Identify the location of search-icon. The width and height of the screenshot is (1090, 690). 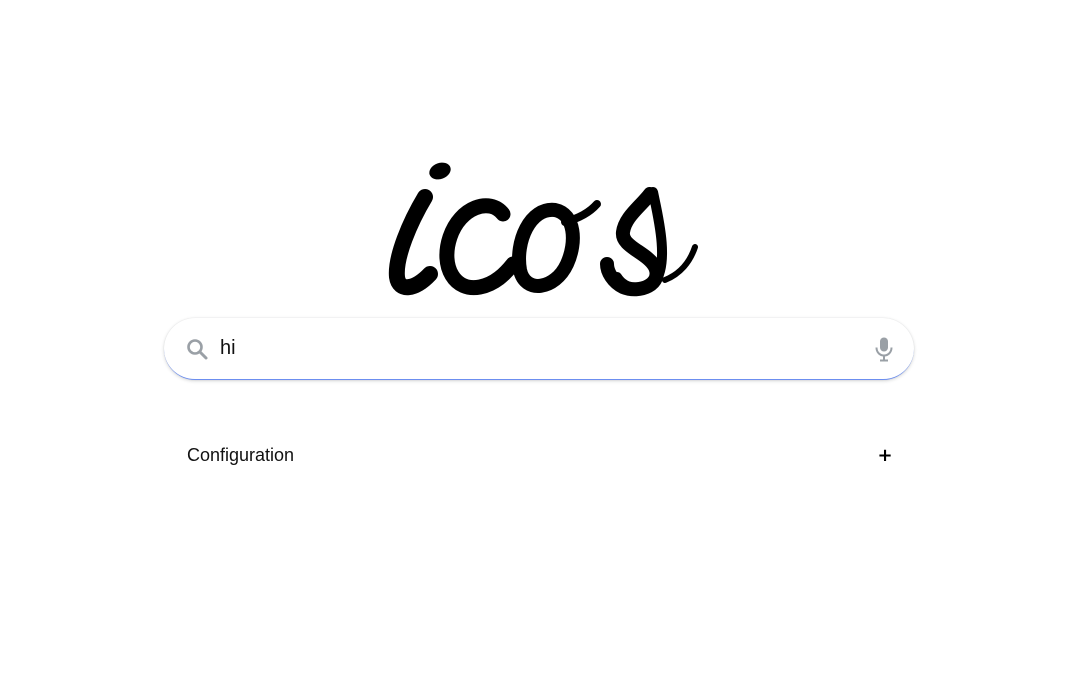
(197, 349).